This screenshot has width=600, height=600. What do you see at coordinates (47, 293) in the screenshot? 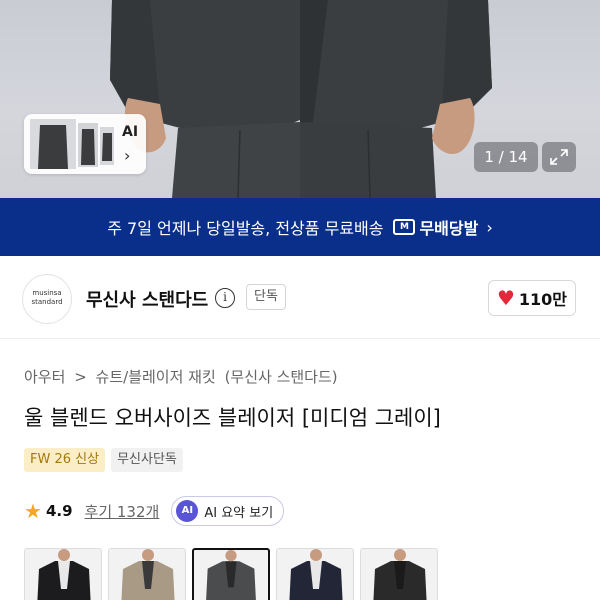
I see `brand-logo-text: musinsa` at bounding box center [47, 293].